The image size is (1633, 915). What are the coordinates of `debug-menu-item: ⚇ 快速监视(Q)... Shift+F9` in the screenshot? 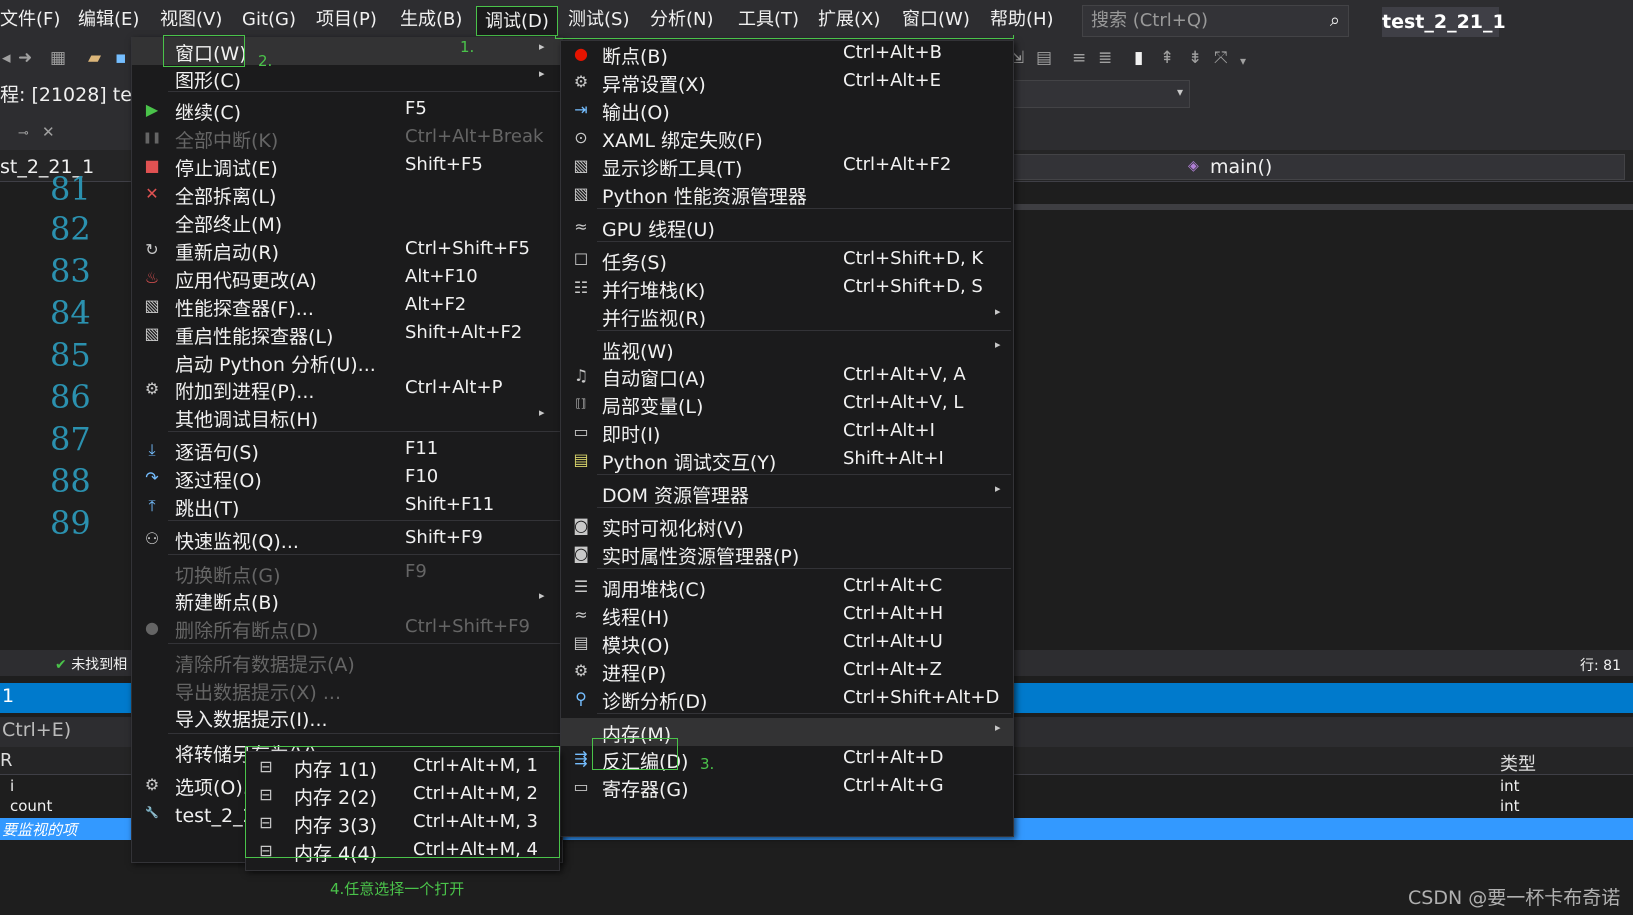 It's located at (347, 539).